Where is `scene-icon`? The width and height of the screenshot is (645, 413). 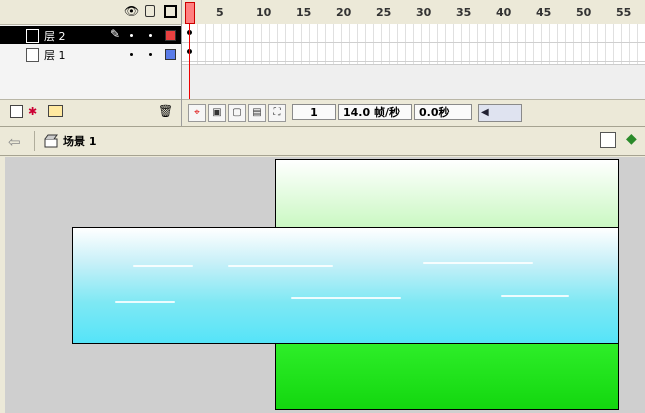
scene-icon is located at coordinates (51, 141).